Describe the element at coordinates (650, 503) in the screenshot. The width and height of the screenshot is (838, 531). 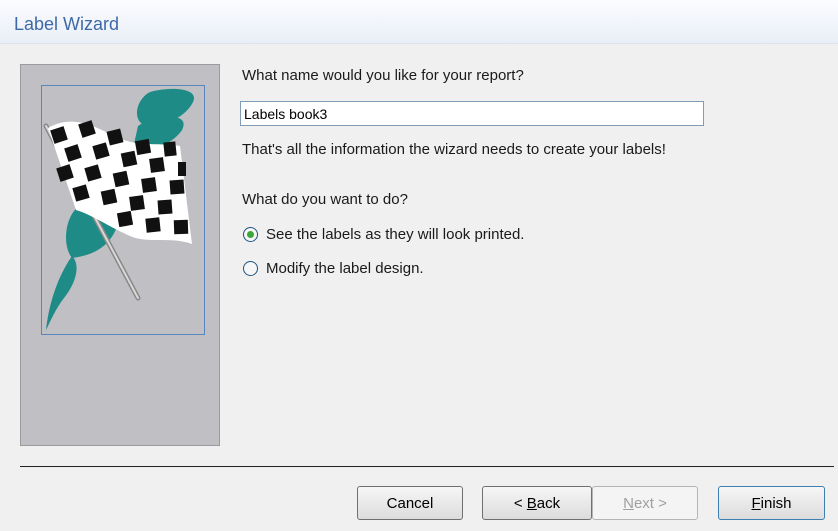
I see `next-rest: ext >` at that location.